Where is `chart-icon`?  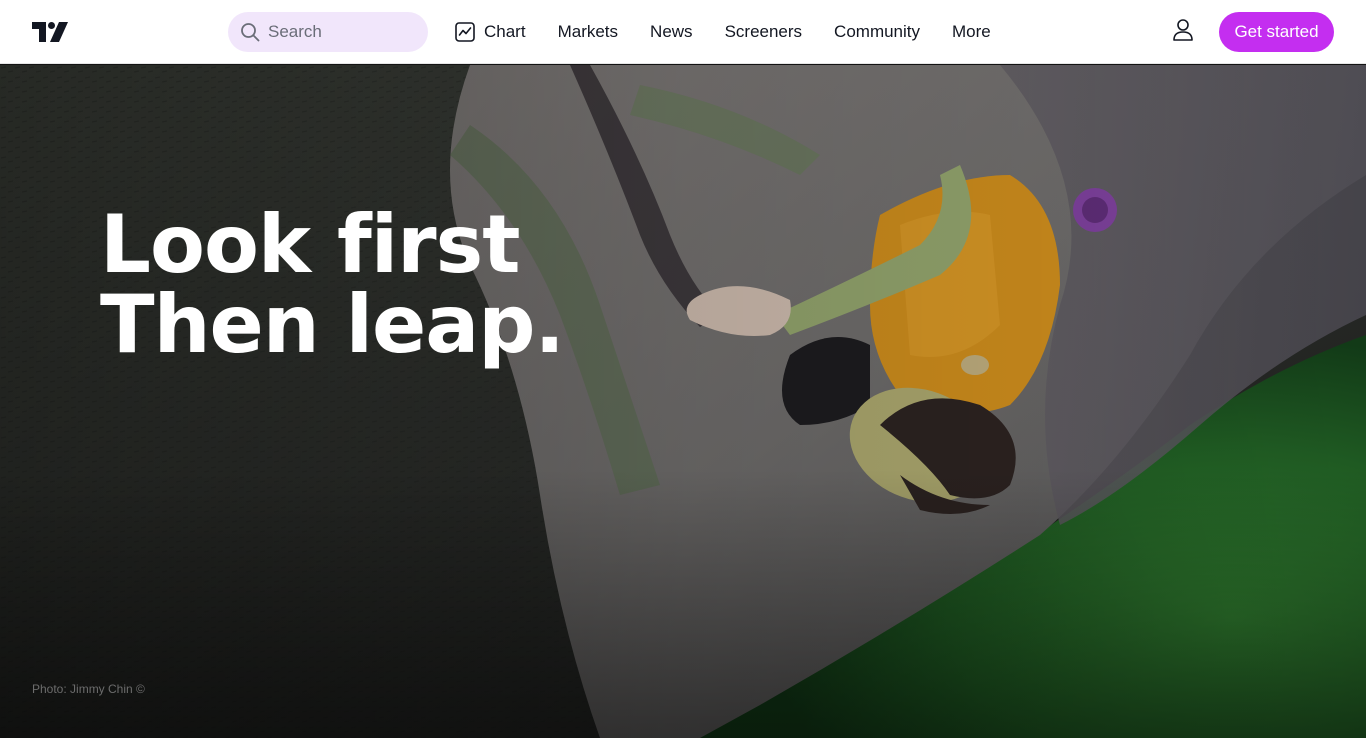
chart-icon is located at coordinates (465, 32).